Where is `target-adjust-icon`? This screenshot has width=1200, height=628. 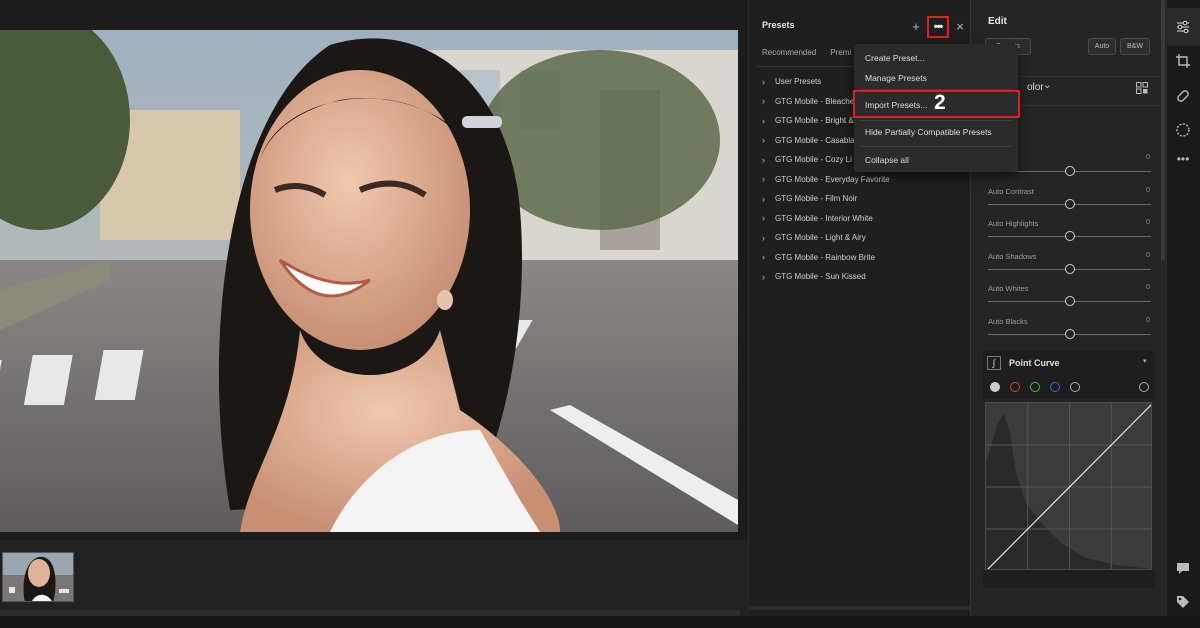
target-adjust-icon is located at coordinates (1144, 387).